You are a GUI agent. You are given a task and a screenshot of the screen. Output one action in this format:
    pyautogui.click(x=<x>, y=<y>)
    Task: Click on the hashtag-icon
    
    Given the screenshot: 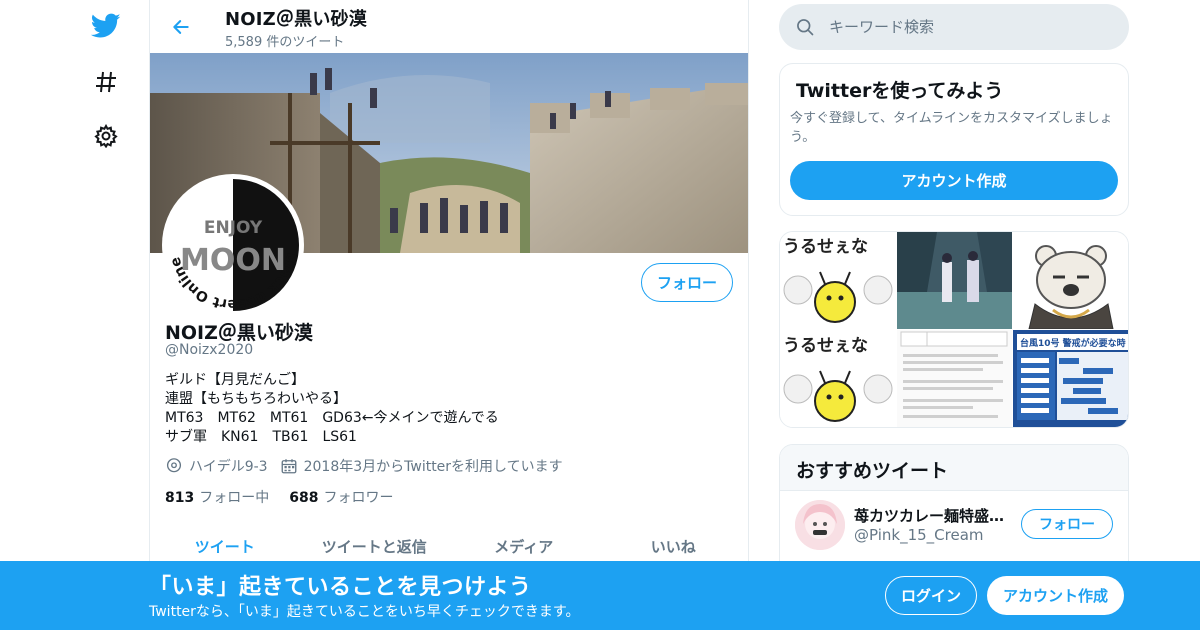 What is the action you would take?
    pyautogui.click(x=106, y=82)
    